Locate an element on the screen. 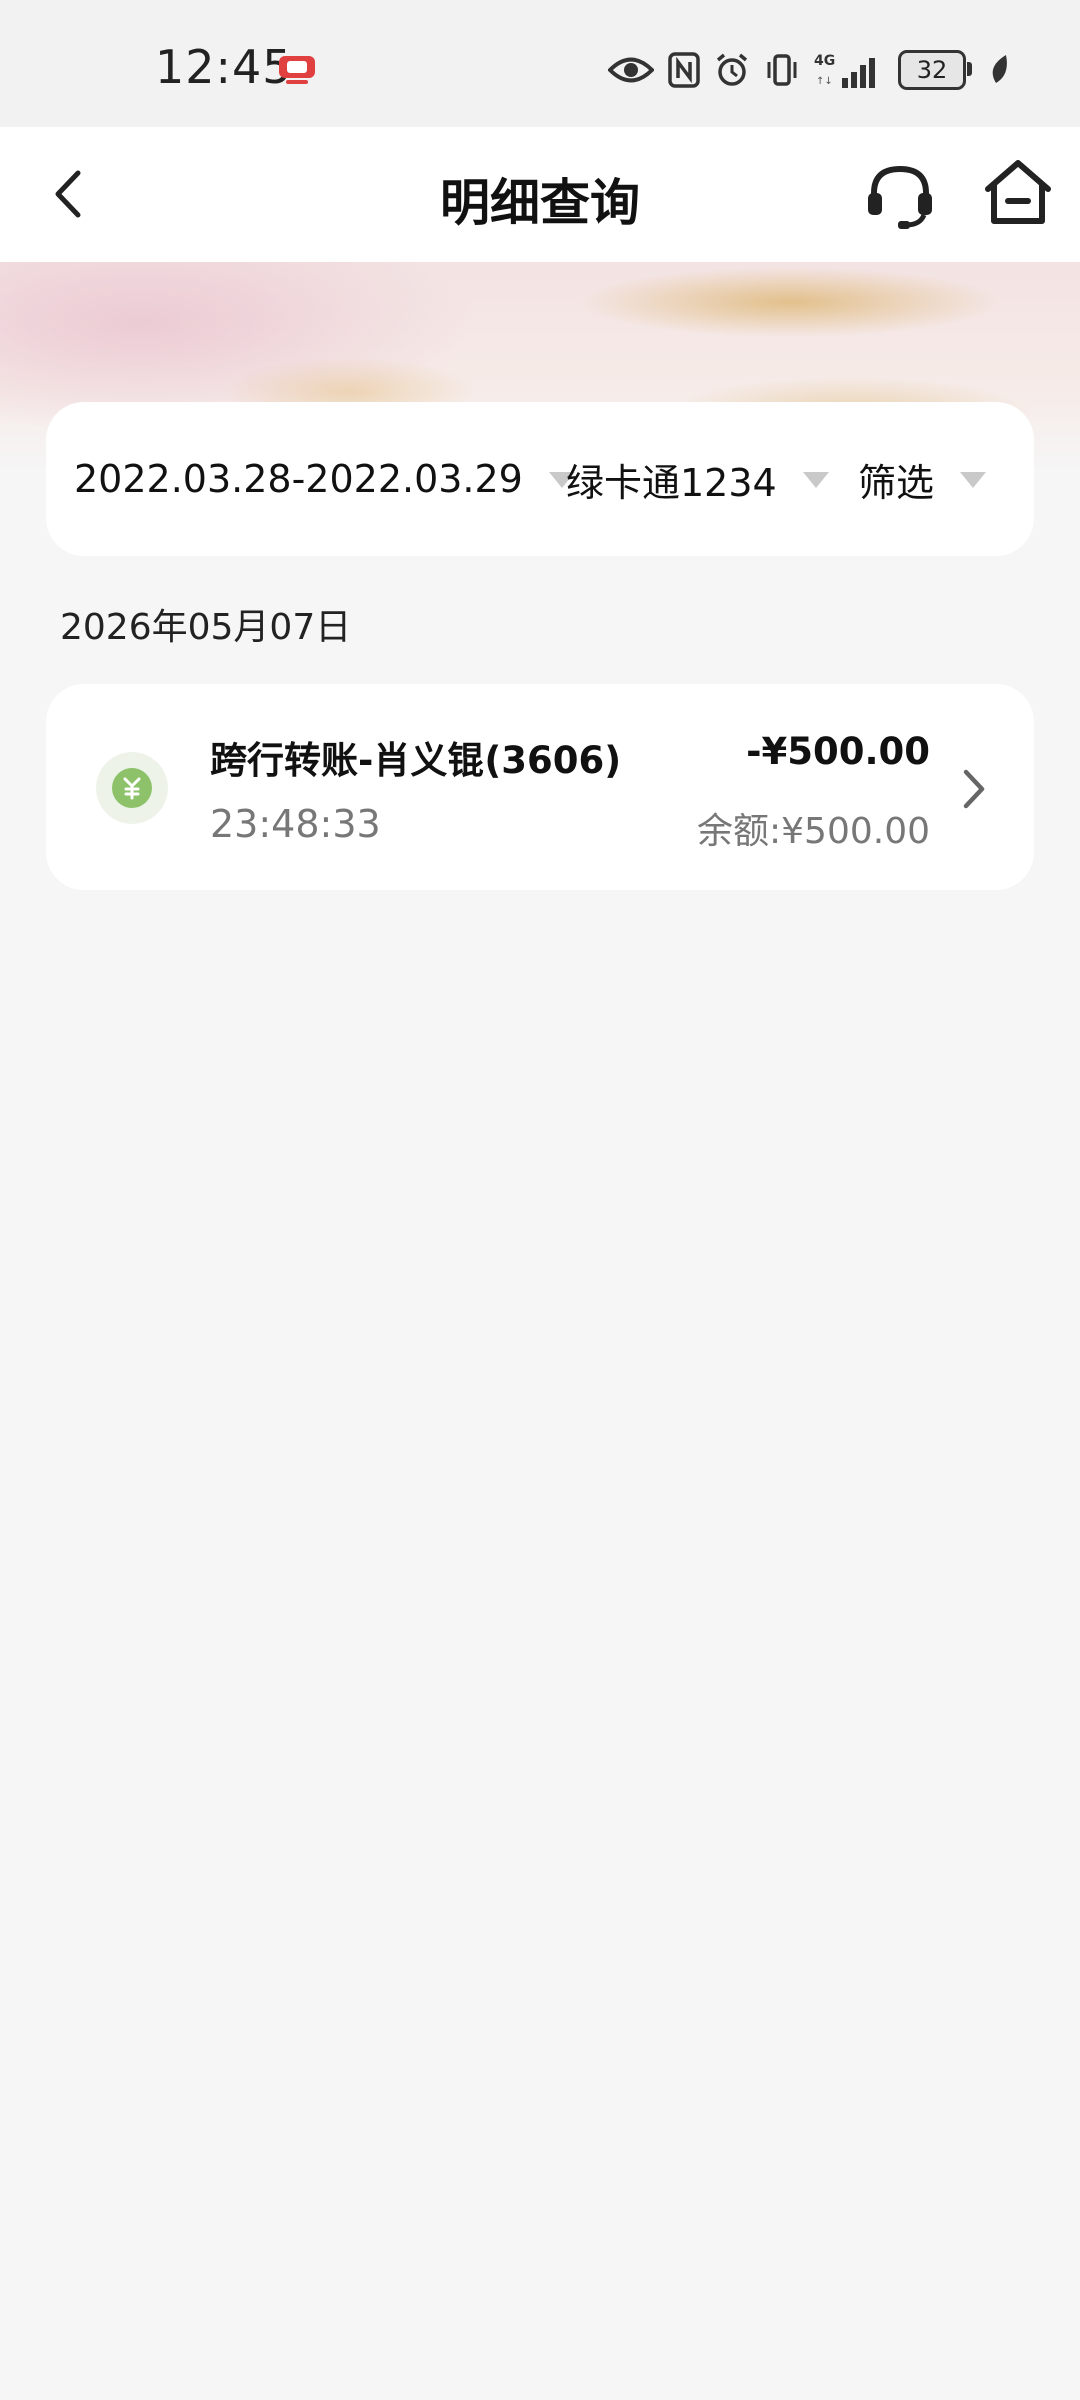  transaction-amount: -¥500.00 is located at coordinates (838, 751).